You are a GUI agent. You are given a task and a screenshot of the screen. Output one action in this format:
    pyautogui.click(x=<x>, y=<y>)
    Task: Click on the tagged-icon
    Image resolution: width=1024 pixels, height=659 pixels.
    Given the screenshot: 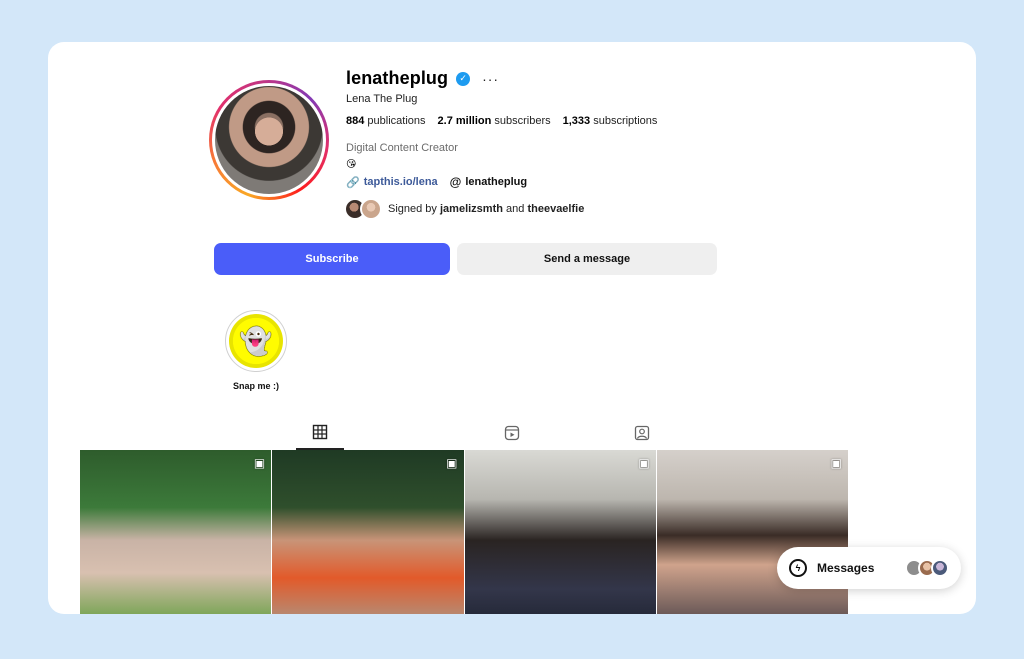 What is the action you would take?
    pyautogui.click(x=642, y=433)
    